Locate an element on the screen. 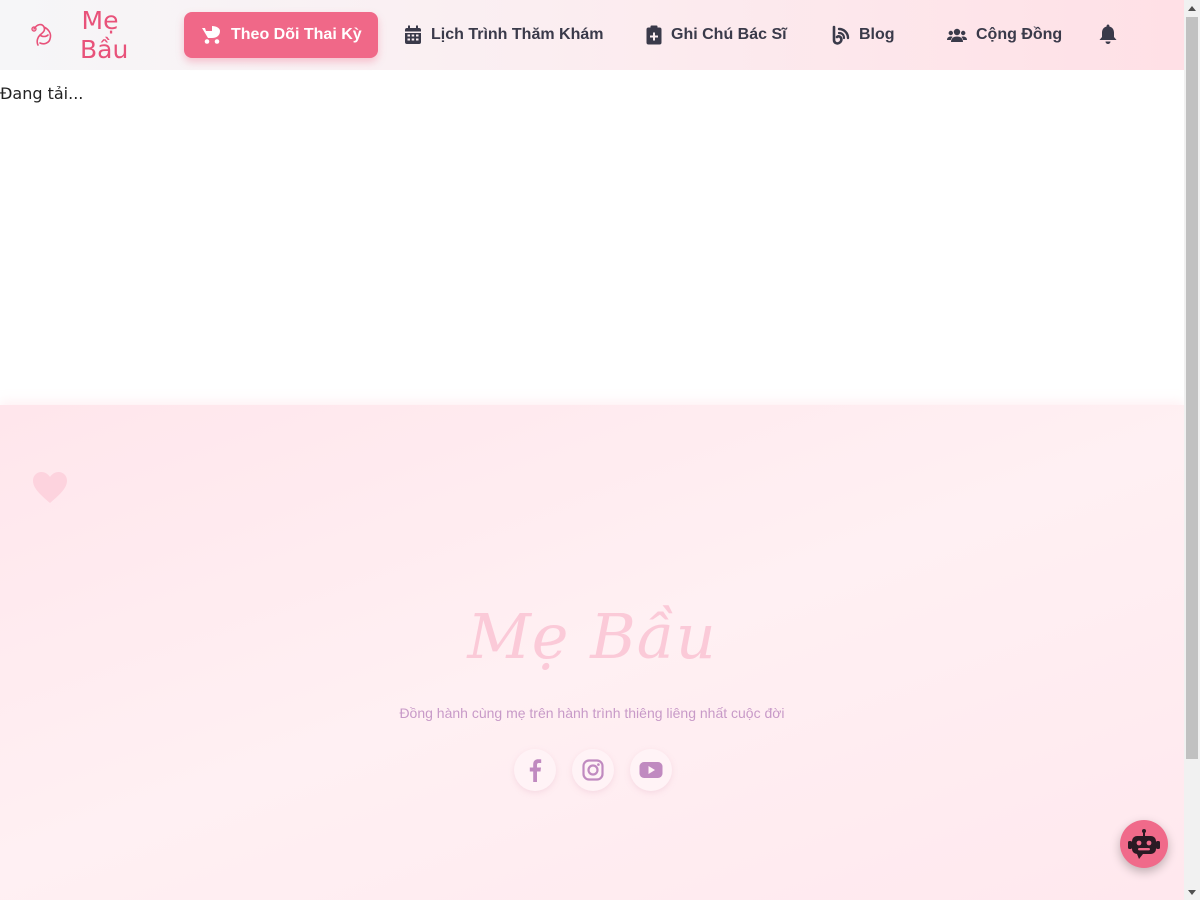  nav-lich-trinh-tham-kham: Lịch Trình Thăm Khám is located at coordinates (503, 35).